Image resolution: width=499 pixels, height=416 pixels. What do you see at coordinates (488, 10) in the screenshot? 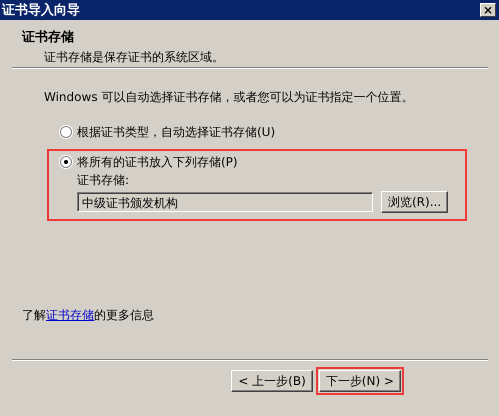
I see `close-button: ×` at bounding box center [488, 10].